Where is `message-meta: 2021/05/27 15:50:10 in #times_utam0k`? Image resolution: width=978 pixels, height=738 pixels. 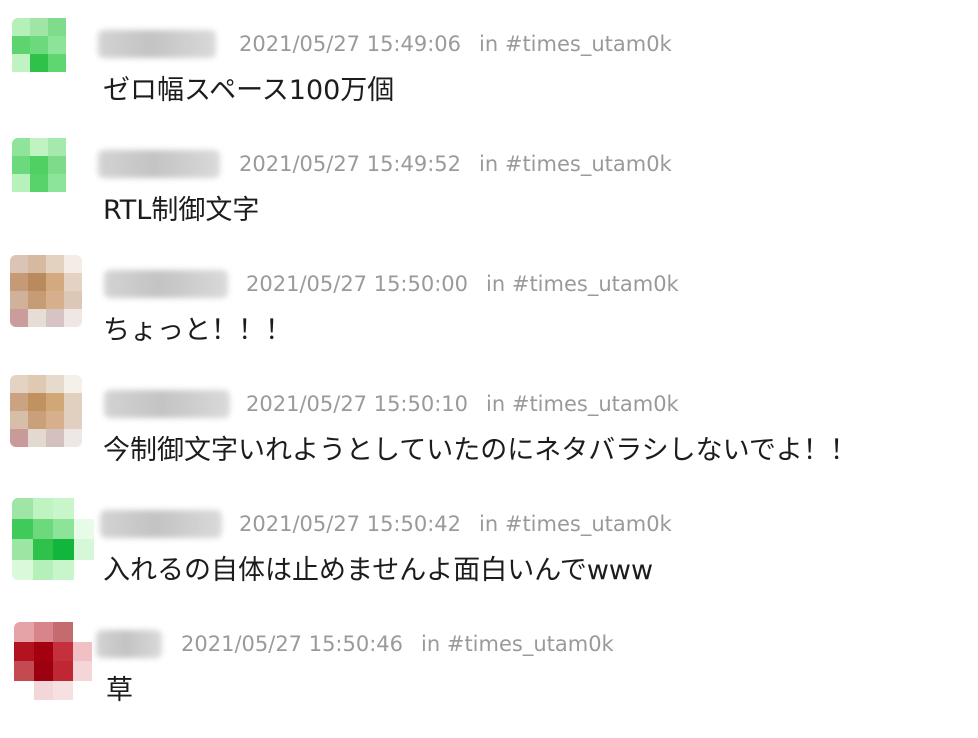 message-meta: 2021/05/27 15:50:10 in #times_utam0k is located at coordinates (462, 404).